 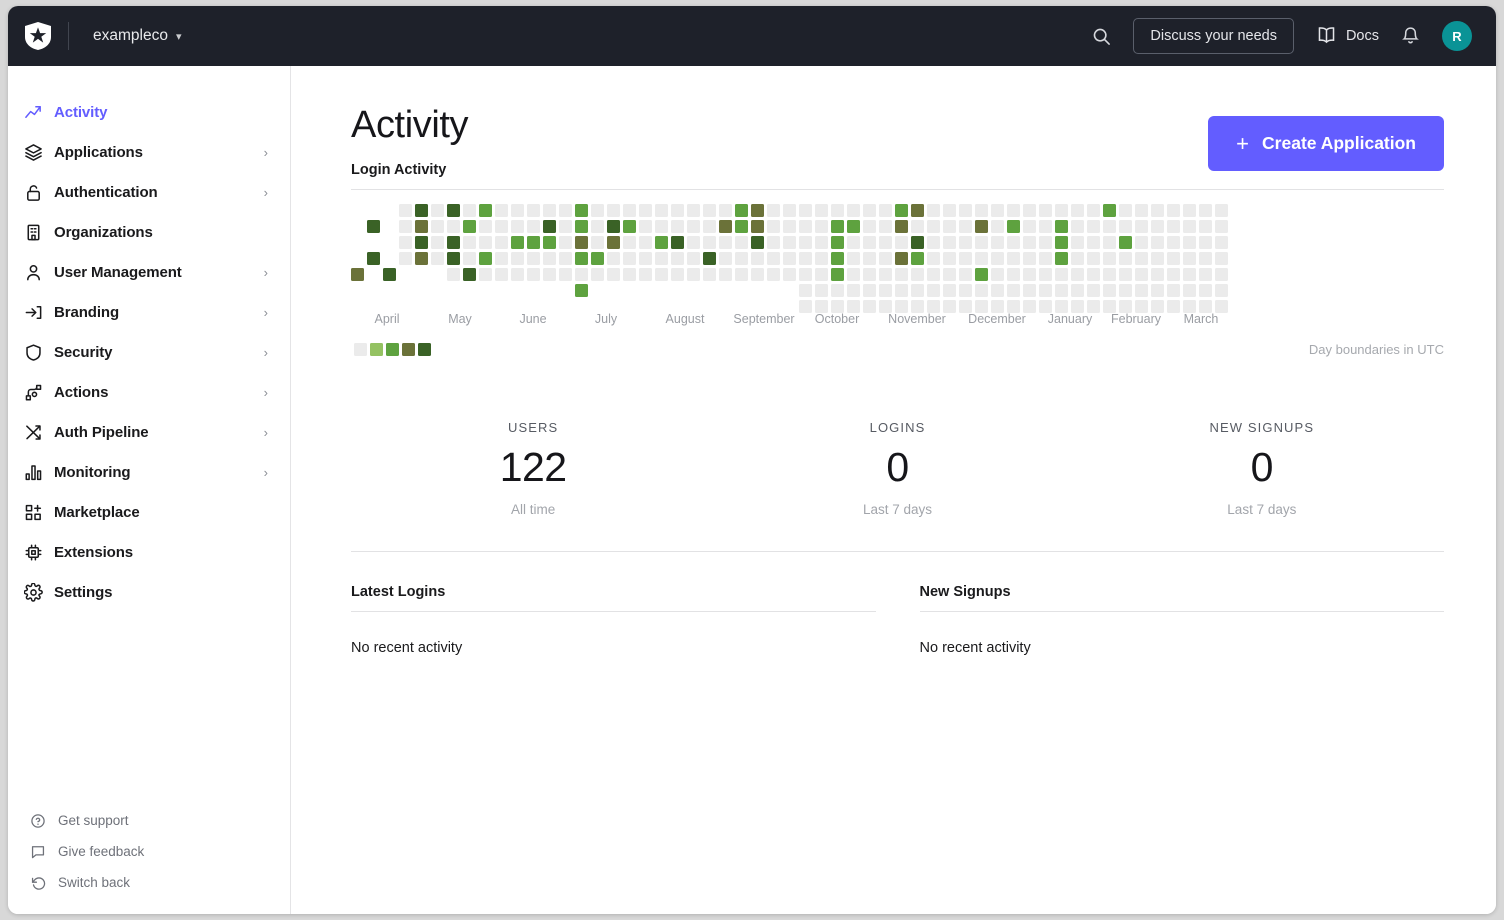 I want to click on tenant-selector: exampleco ▾, so click(x=137, y=36).